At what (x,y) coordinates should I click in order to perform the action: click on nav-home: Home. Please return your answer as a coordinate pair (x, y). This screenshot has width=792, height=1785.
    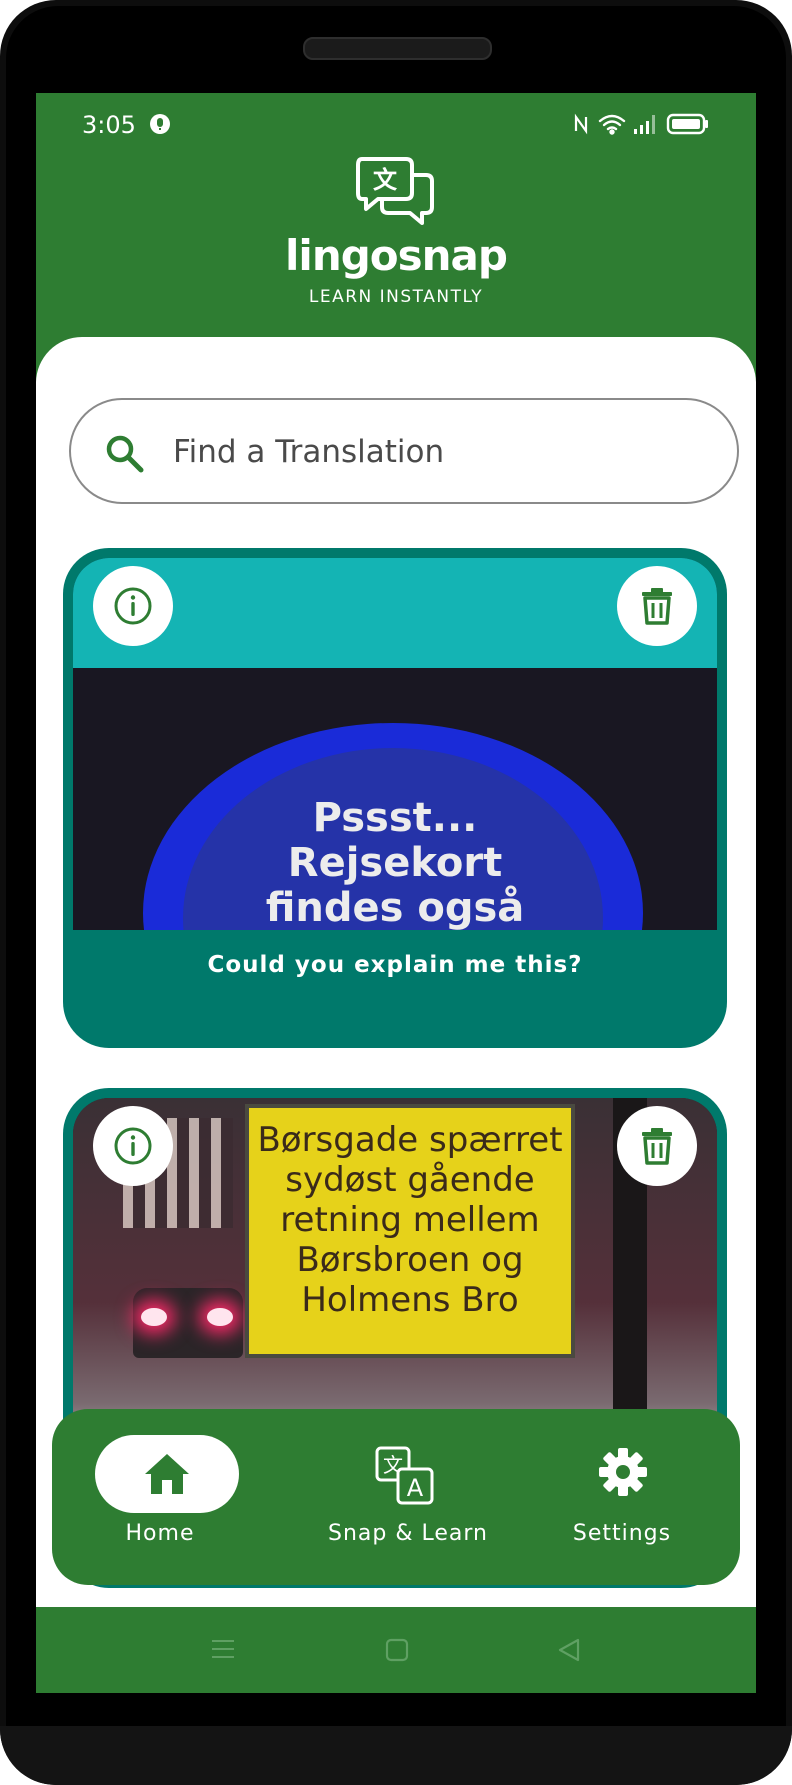
    Looking at the image, I should click on (160, 1497).